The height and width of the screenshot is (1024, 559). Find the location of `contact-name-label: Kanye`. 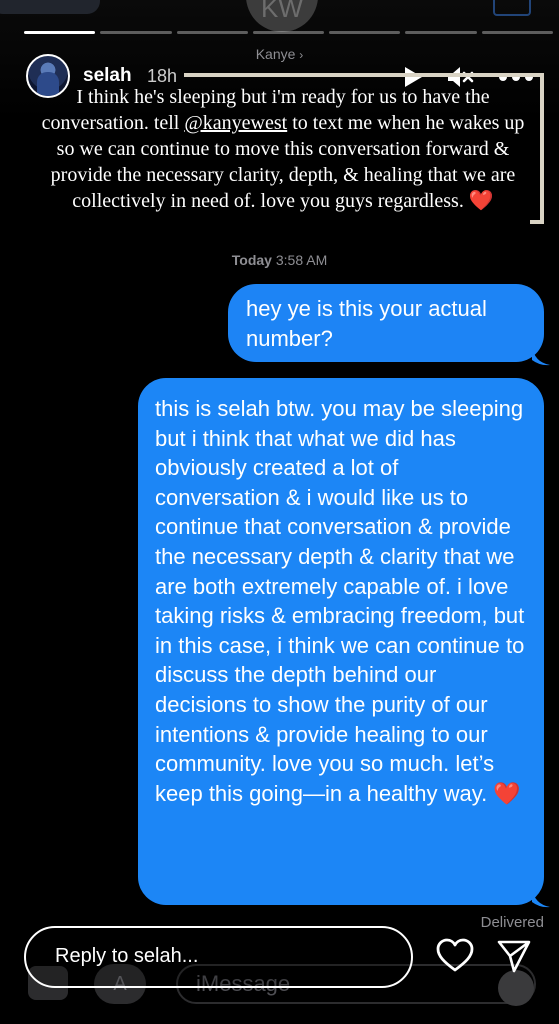

contact-name-label: Kanye is located at coordinates (275, 54).